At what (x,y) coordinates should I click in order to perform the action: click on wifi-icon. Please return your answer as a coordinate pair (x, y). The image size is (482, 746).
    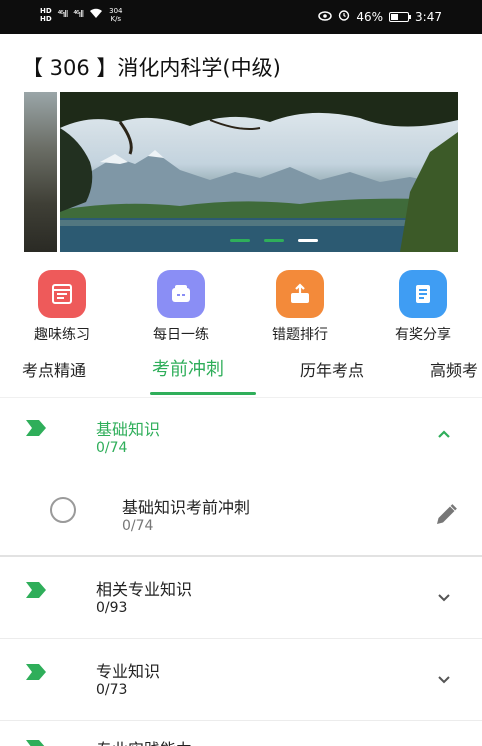
    Looking at the image, I should click on (96, 15).